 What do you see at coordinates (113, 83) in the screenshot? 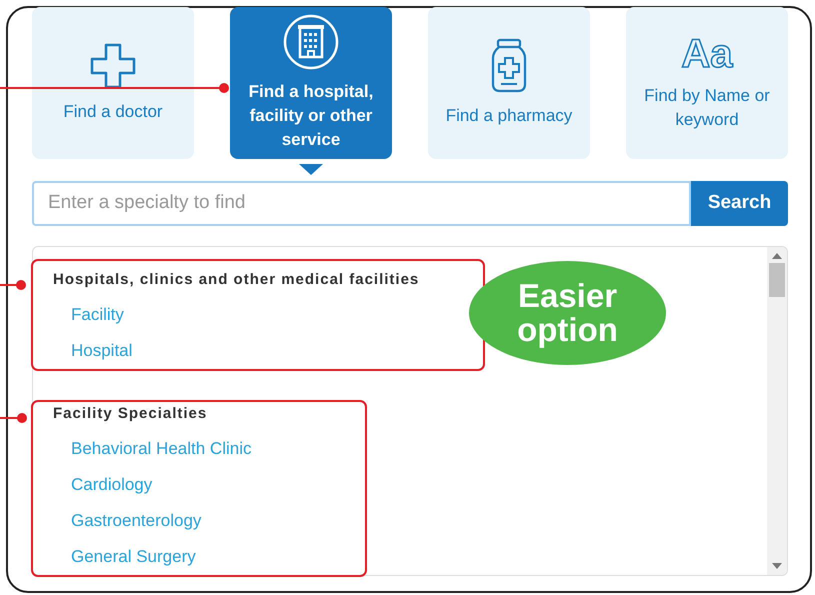
I see `search-option-tile: Find a doctor` at bounding box center [113, 83].